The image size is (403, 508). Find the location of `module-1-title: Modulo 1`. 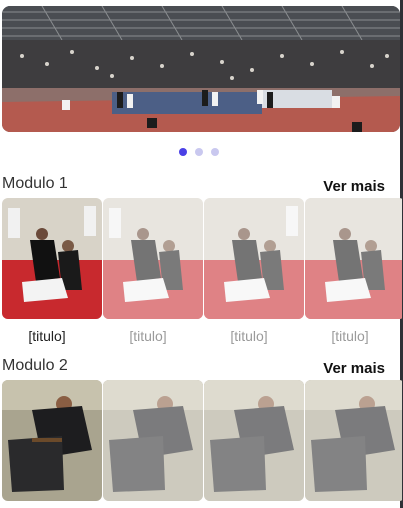

module-1-title: Modulo 1 is located at coordinates (35, 183).